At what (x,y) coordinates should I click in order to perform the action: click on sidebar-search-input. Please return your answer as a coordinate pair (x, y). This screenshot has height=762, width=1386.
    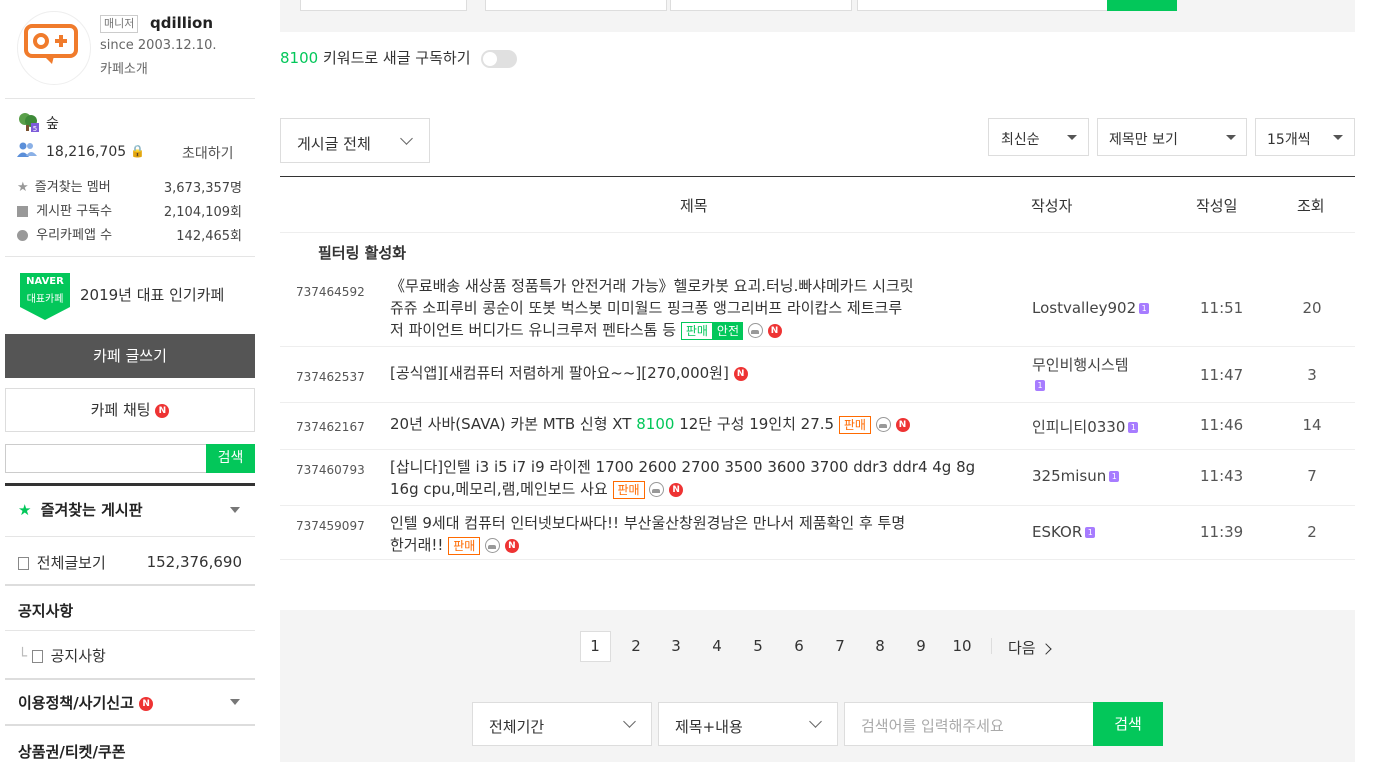
    Looking at the image, I should click on (106, 458).